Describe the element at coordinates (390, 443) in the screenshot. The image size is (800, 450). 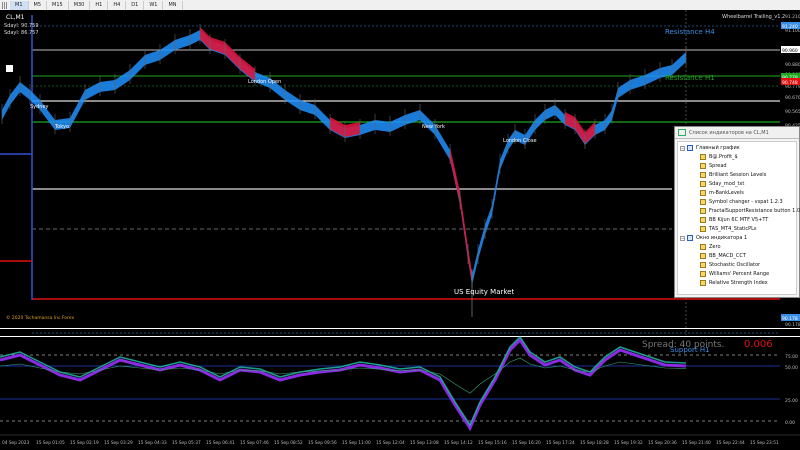
I see `time-axis-label: 15 Sep 12:04` at that location.